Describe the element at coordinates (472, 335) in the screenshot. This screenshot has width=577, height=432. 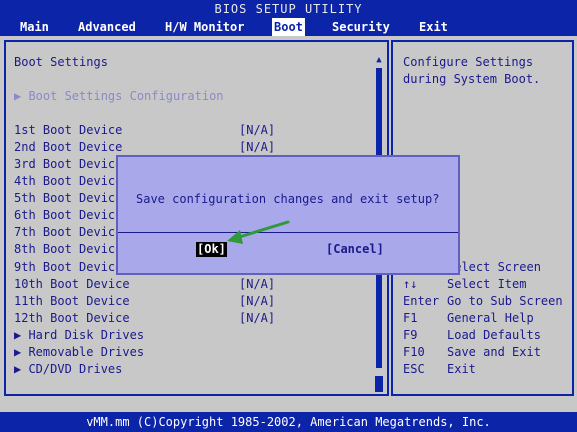
I see `help-key-row: F9 Load Defaults` at that location.